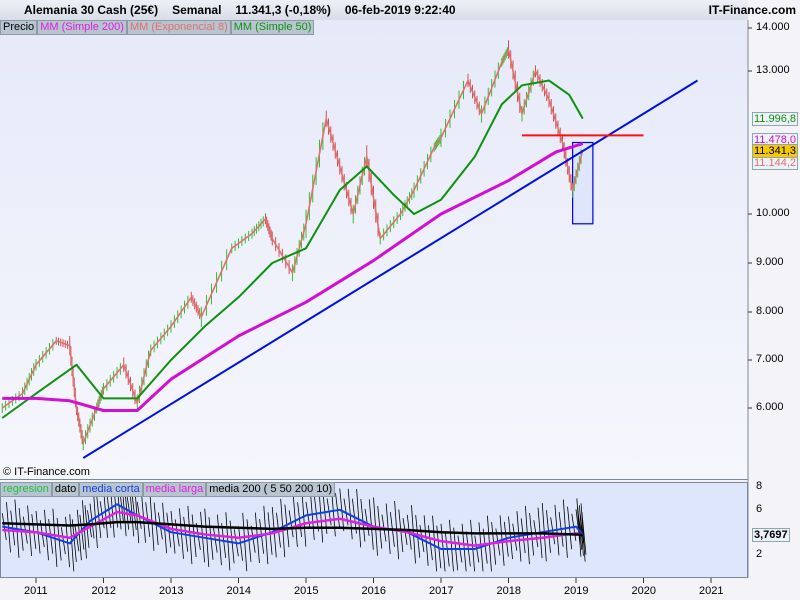 The width and height of the screenshot is (800, 600). What do you see at coordinates (775, 151) in the screenshot?
I see `price-label-last: 11.341,3` at bounding box center [775, 151].